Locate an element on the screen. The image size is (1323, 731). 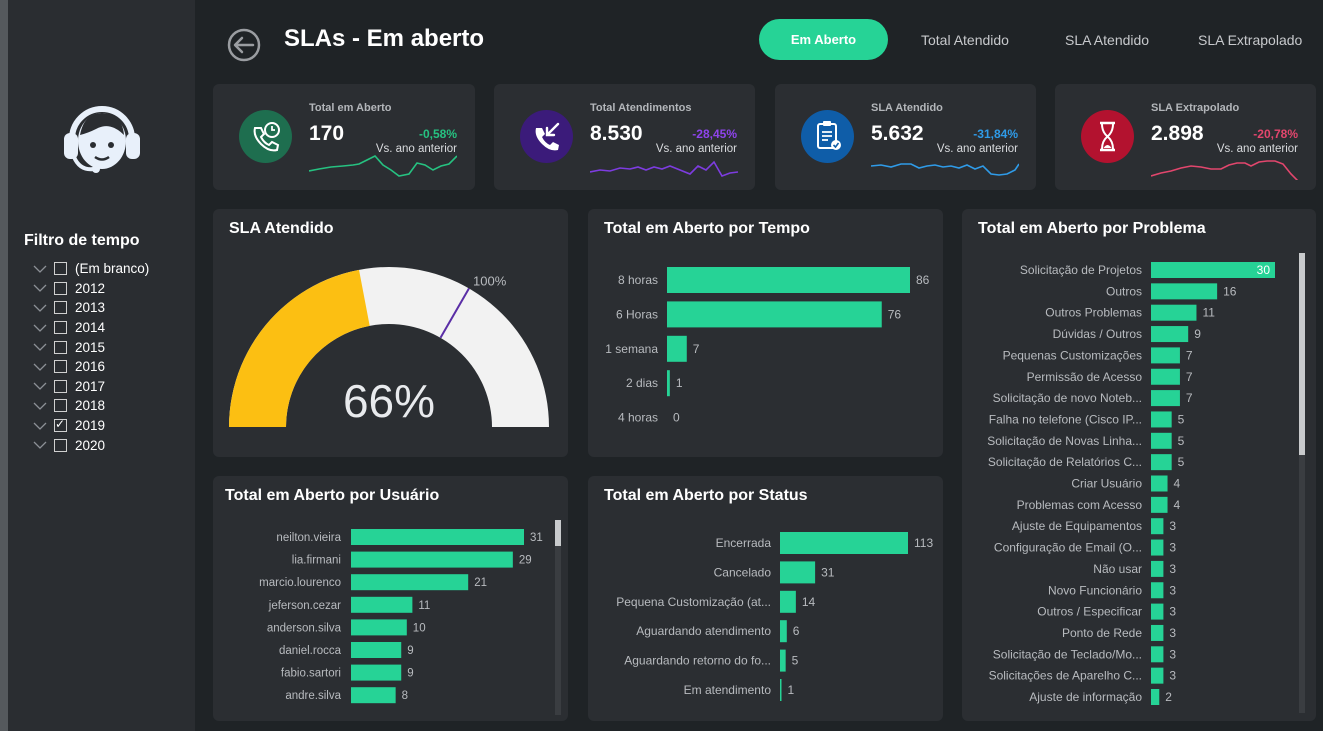
filter-option: 2016 is located at coordinates (90, 367).